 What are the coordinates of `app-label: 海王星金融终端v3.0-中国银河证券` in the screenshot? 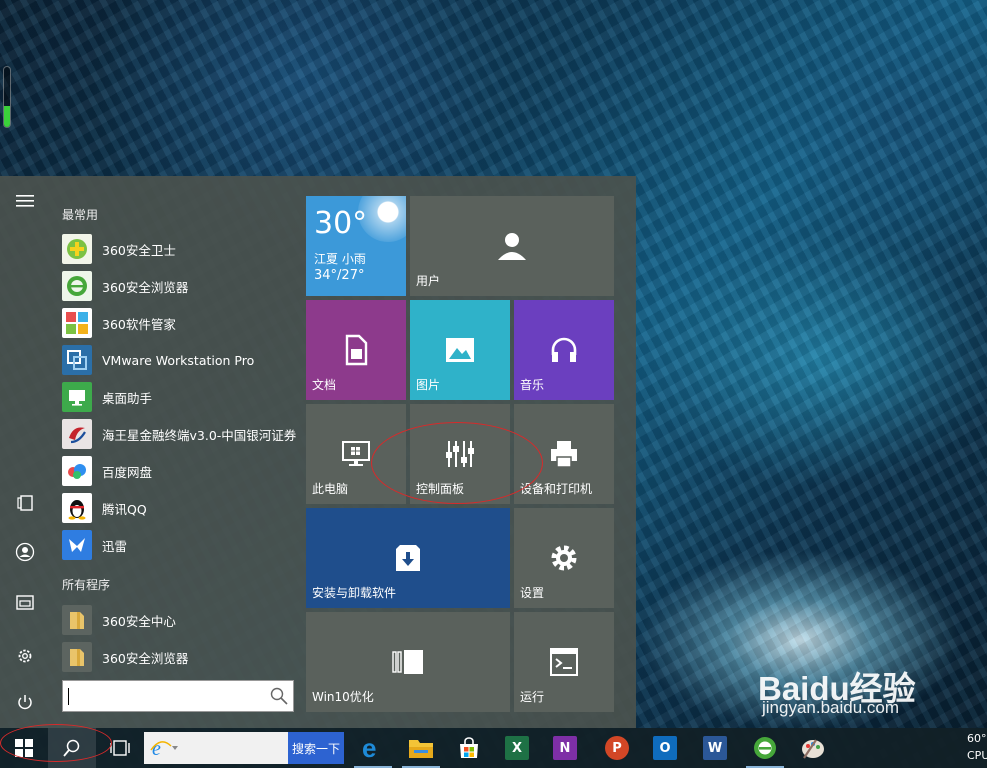 It's located at (199, 435).